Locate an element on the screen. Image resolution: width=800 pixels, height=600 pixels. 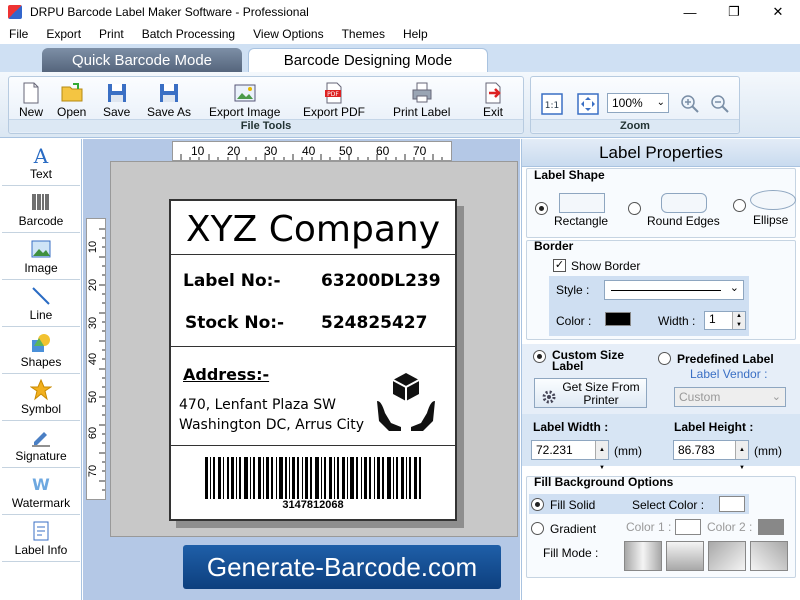
border-color-swatch is located at coordinates (618, 319).